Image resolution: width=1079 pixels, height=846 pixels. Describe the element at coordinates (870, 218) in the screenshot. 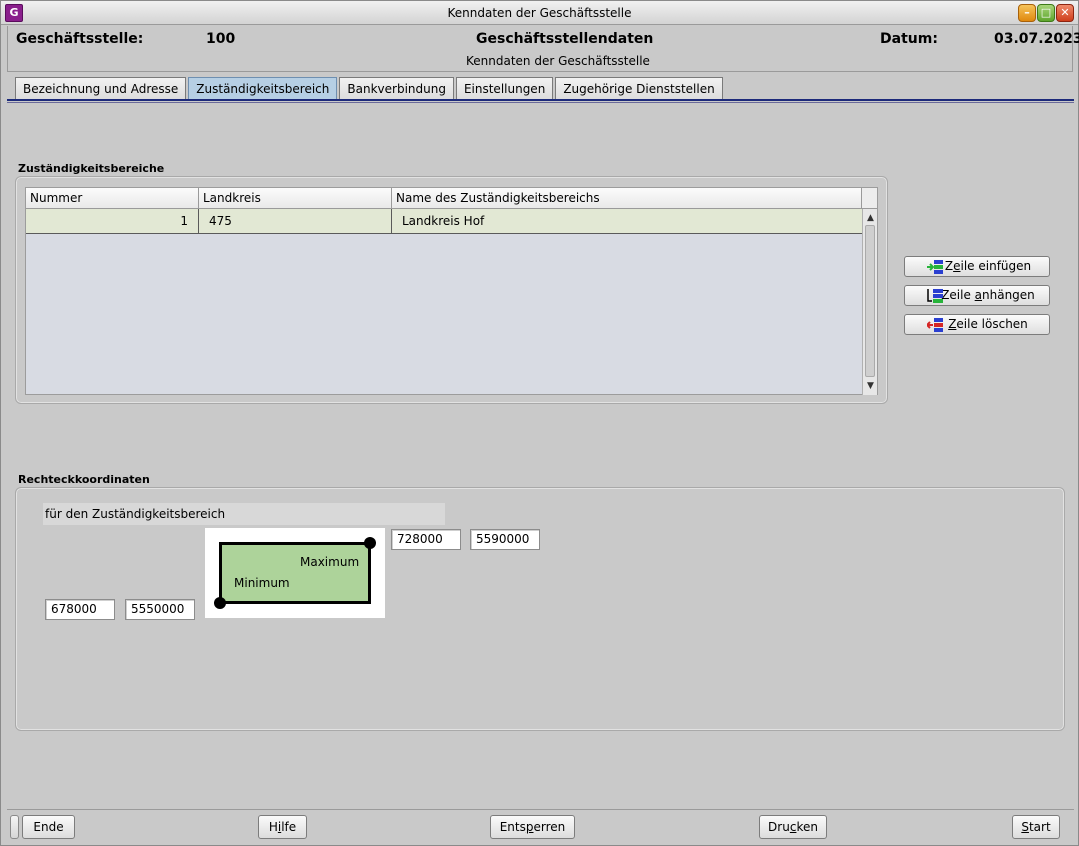

I see `scroll-up-icon: ▲` at that location.